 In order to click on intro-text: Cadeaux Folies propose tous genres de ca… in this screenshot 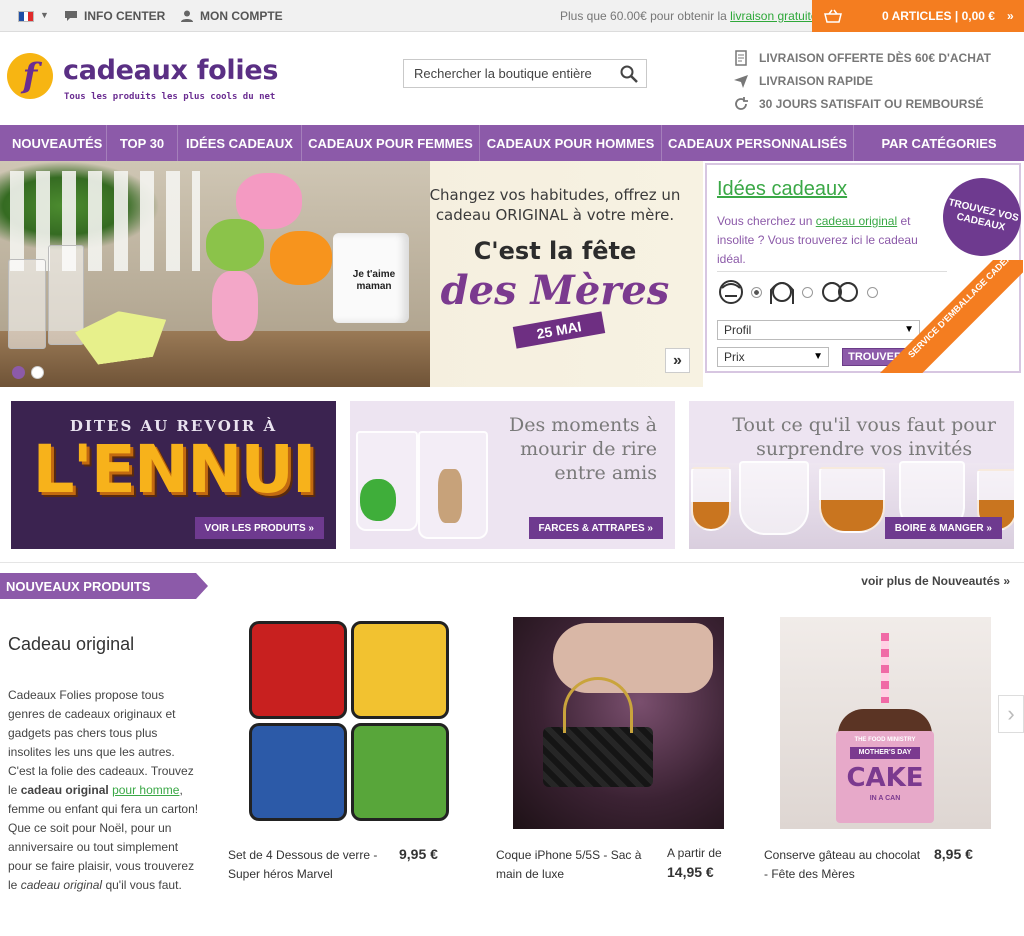, I will do `click(104, 790)`.